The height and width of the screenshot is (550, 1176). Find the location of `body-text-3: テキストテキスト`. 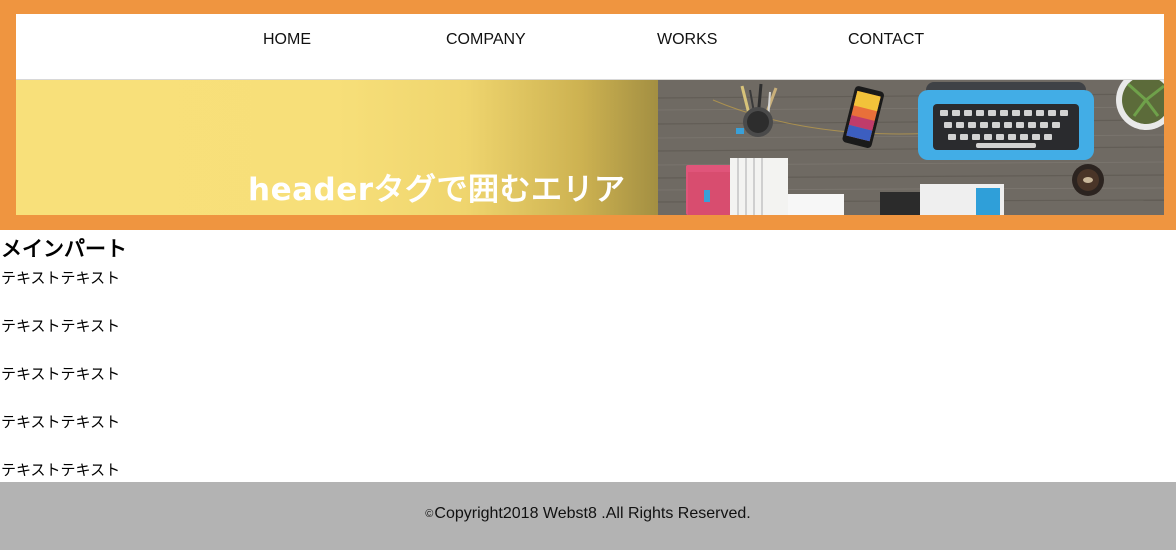

body-text-3: テキストテキスト is located at coordinates (61, 374).